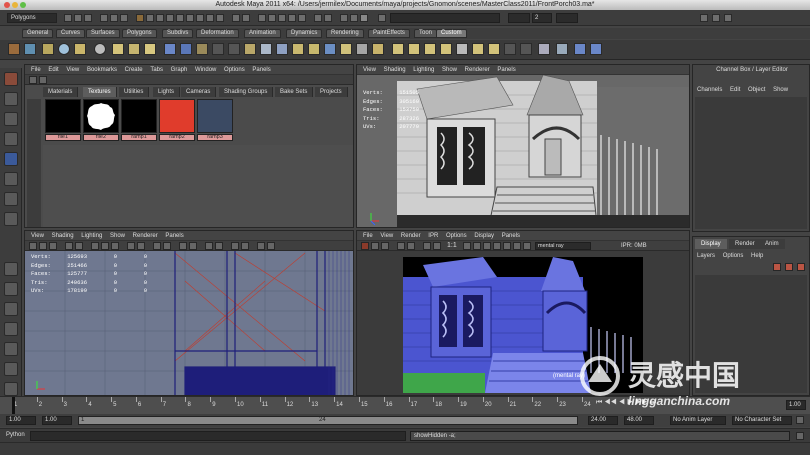  What do you see at coordinates (117, 236) in the screenshot?
I see `uv-menu-show: Show` at bounding box center [117, 236].